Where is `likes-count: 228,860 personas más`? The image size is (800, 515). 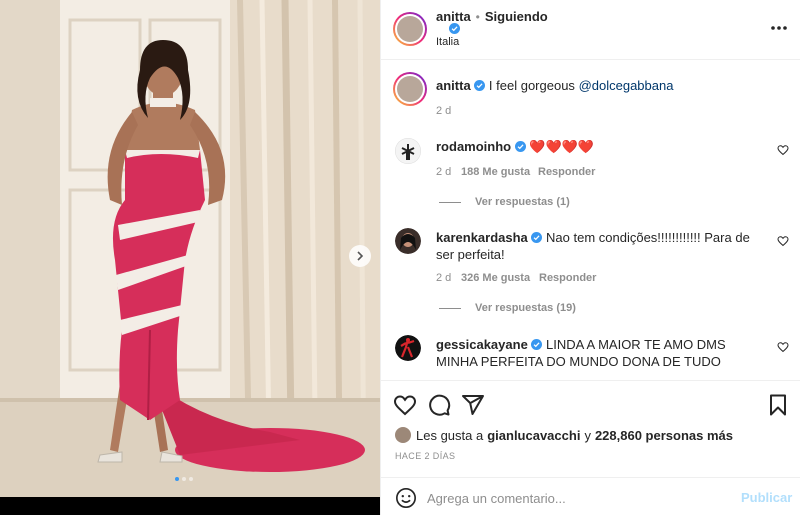 likes-count: 228,860 personas más is located at coordinates (664, 435).